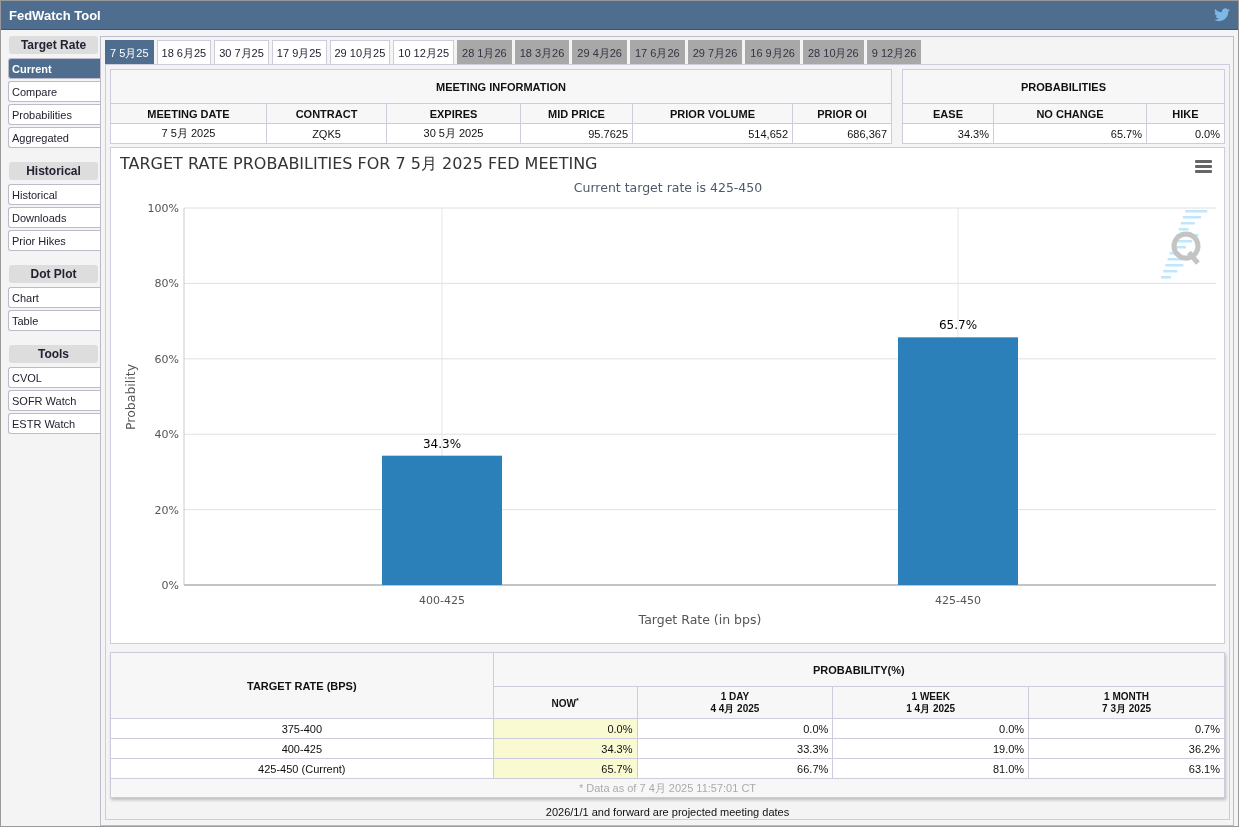  Describe the element at coordinates (163, 208) in the screenshot. I see `axis-tick-label: 100%` at that location.